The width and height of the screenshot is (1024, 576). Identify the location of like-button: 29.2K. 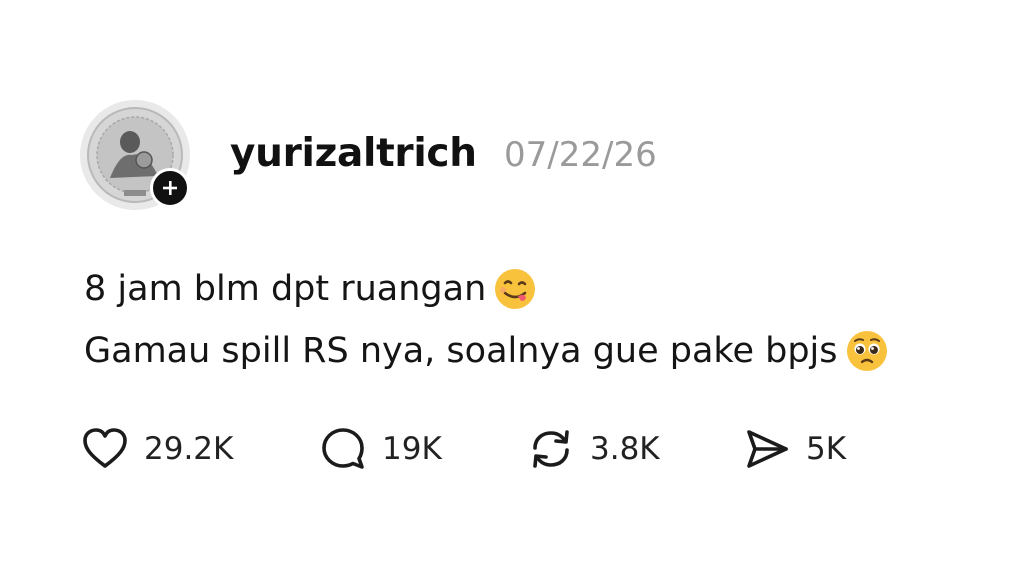
(156, 449).